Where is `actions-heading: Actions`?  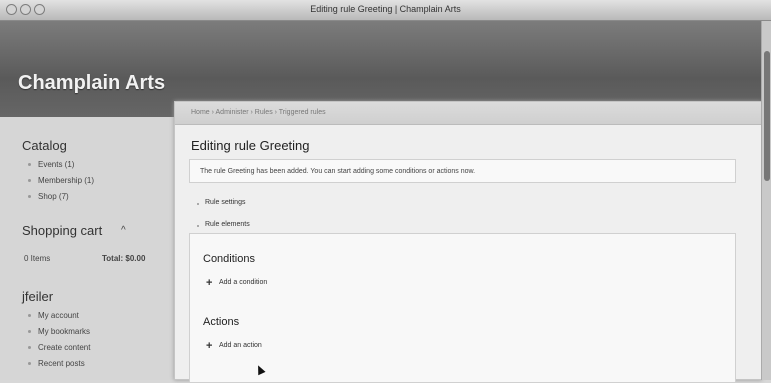
actions-heading: Actions is located at coordinates (221, 322).